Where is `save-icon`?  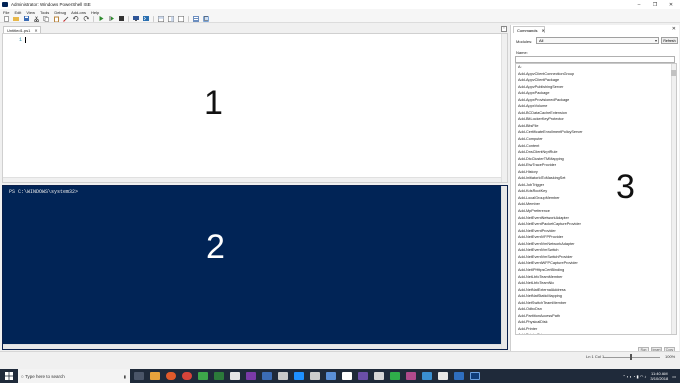
save-icon is located at coordinates (26, 19).